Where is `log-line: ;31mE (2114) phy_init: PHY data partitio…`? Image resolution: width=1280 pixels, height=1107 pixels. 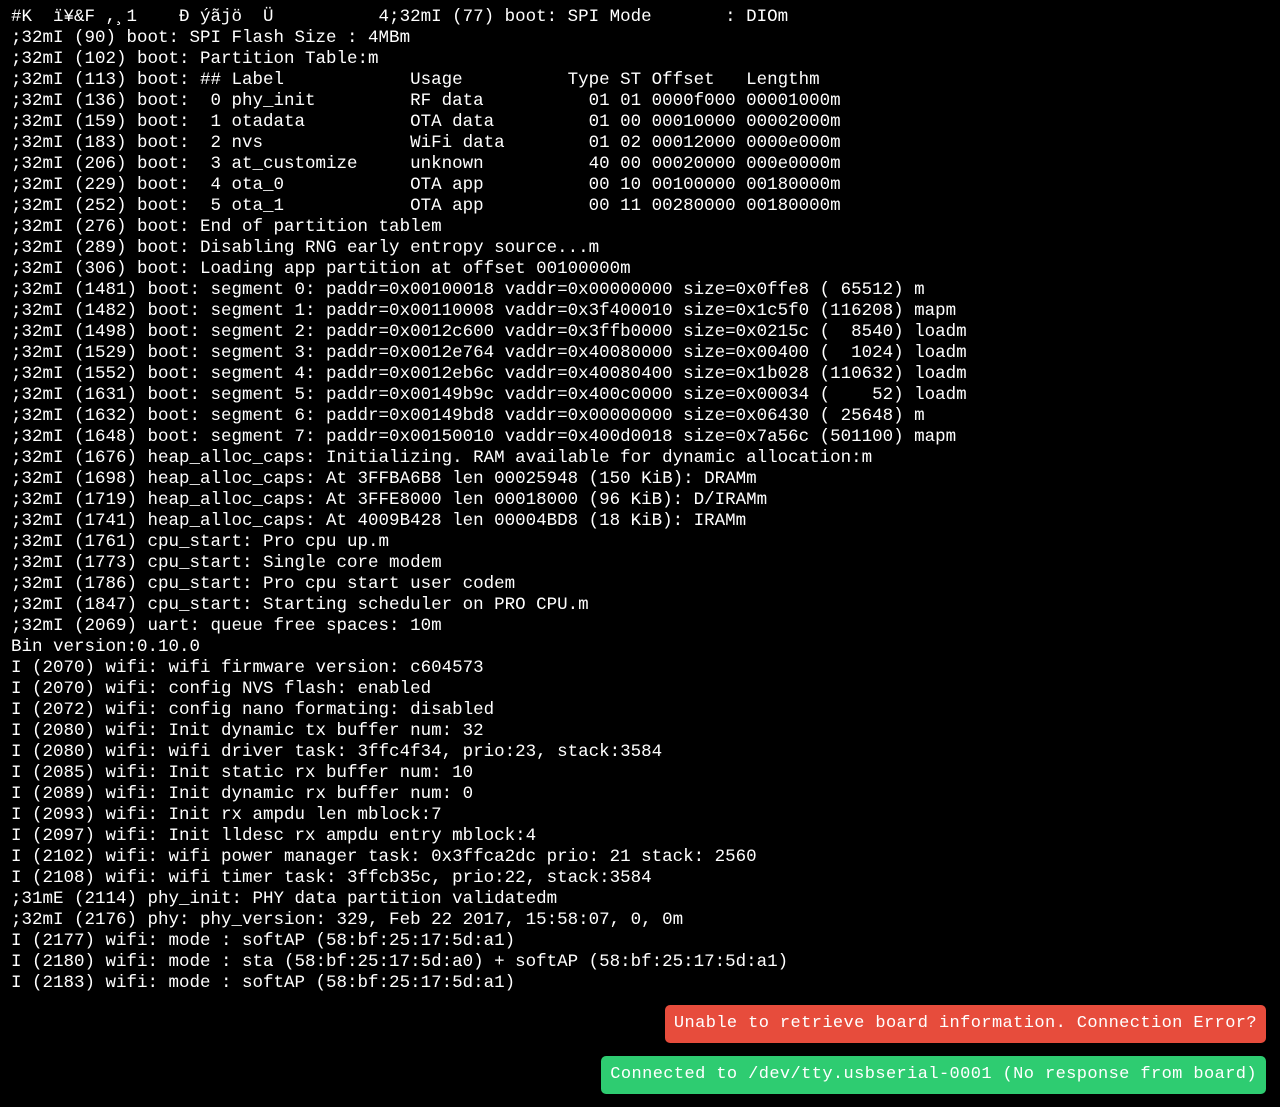
log-line: ;31mE (2114) phy_init: PHY data partitio… is located at coordinates (284, 899).